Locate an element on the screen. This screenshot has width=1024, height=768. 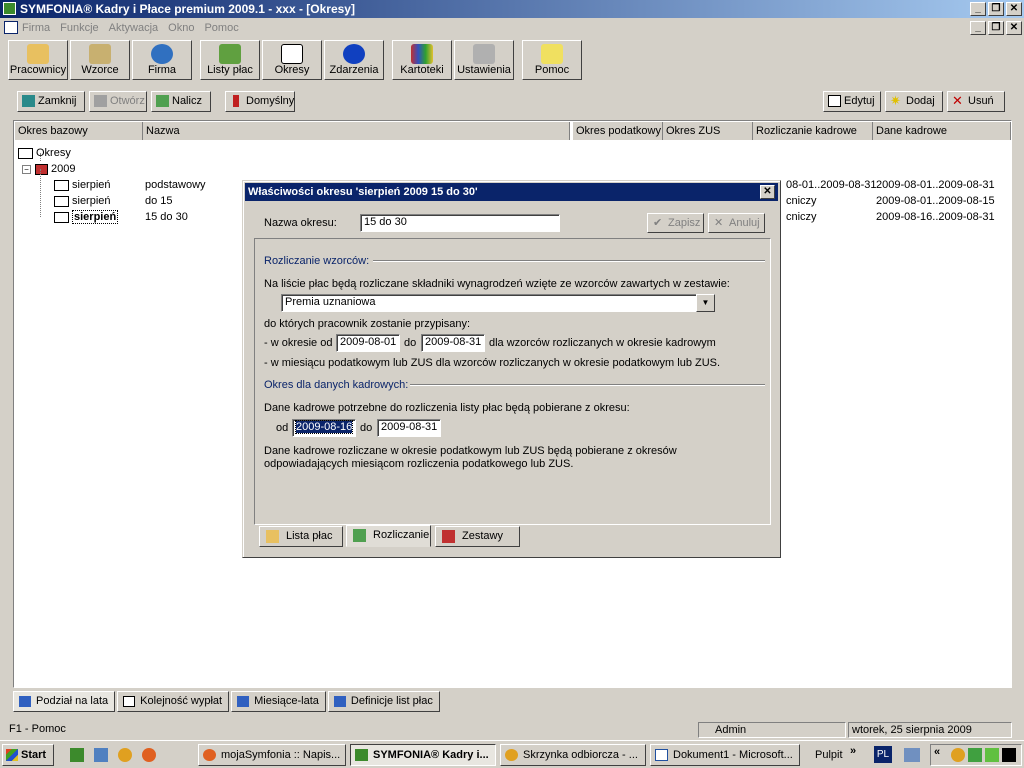
usun-button: ✕ Usuń is located at coordinates (976, 101).